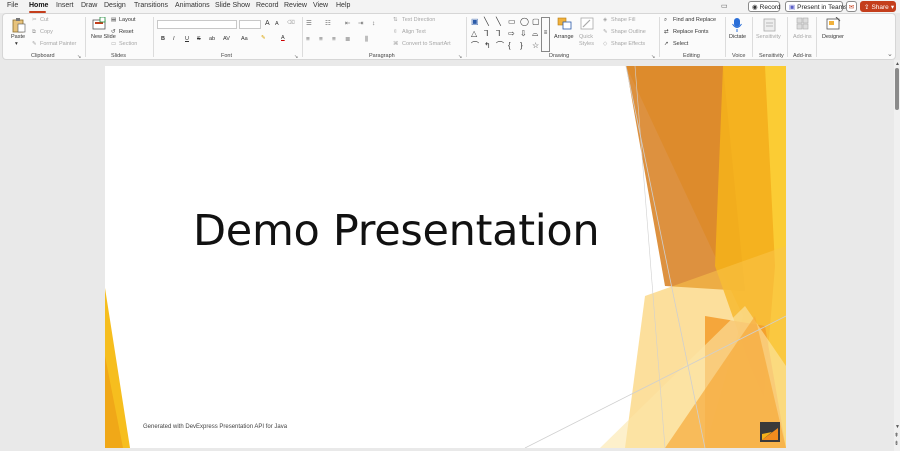 The height and width of the screenshot is (451, 900). I want to click on arrange-button: Arrange, so click(564, 37).